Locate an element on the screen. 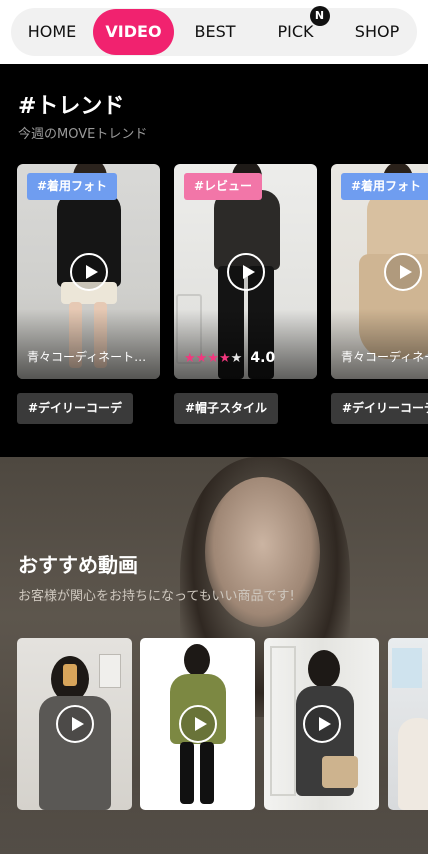  tab-pick: PICK N is located at coordinates (295, 31).